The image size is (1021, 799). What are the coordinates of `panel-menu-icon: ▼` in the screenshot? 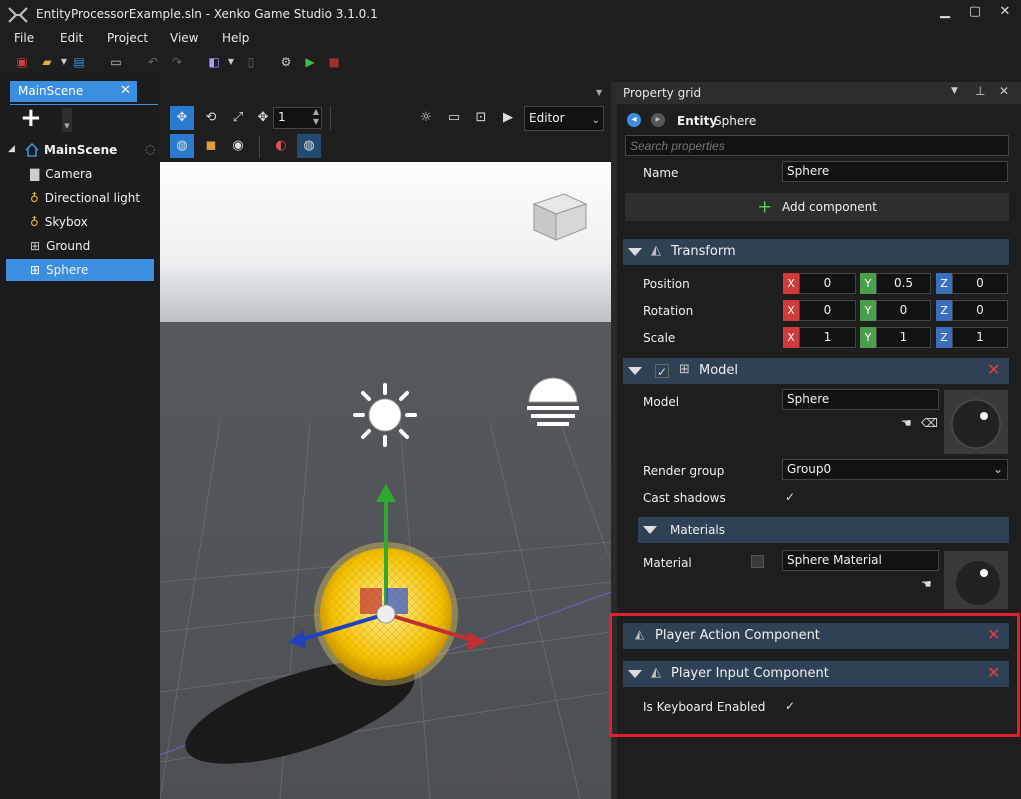 It's located at (954, 91).